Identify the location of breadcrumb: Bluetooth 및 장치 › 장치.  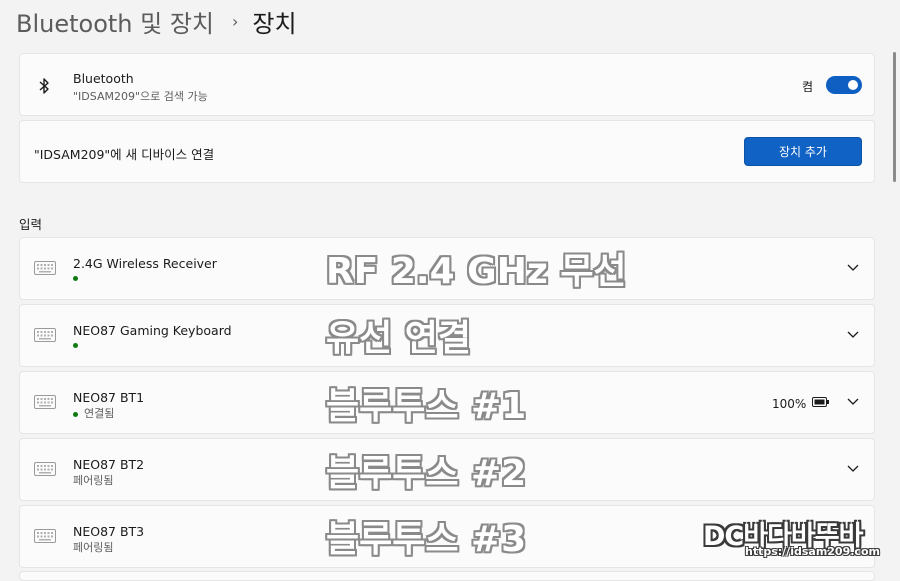
(156, 21).